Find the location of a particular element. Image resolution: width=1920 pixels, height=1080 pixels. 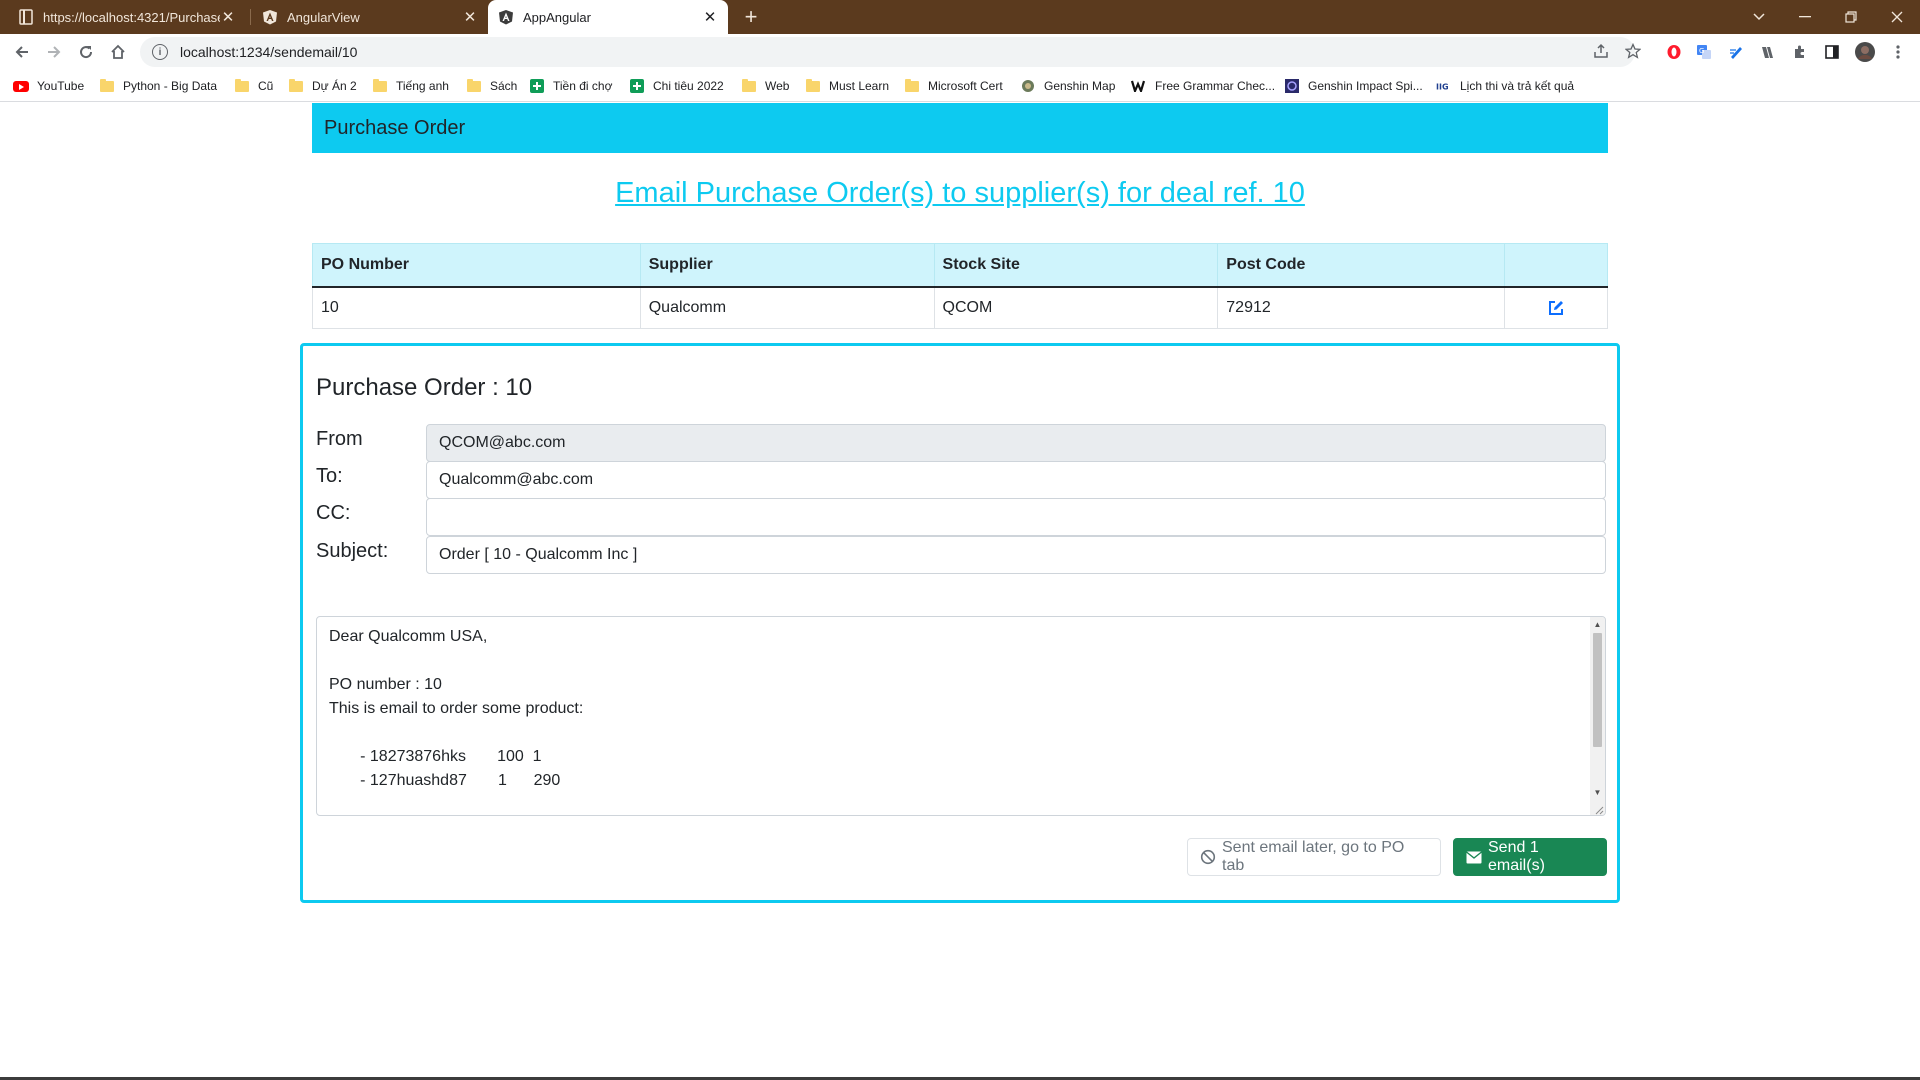

tab-search-icon is located at coordinates (1759, 17).